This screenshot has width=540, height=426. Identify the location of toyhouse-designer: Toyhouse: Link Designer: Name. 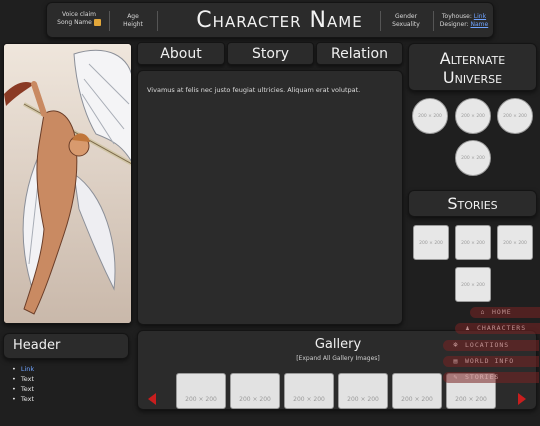
(464, 21).